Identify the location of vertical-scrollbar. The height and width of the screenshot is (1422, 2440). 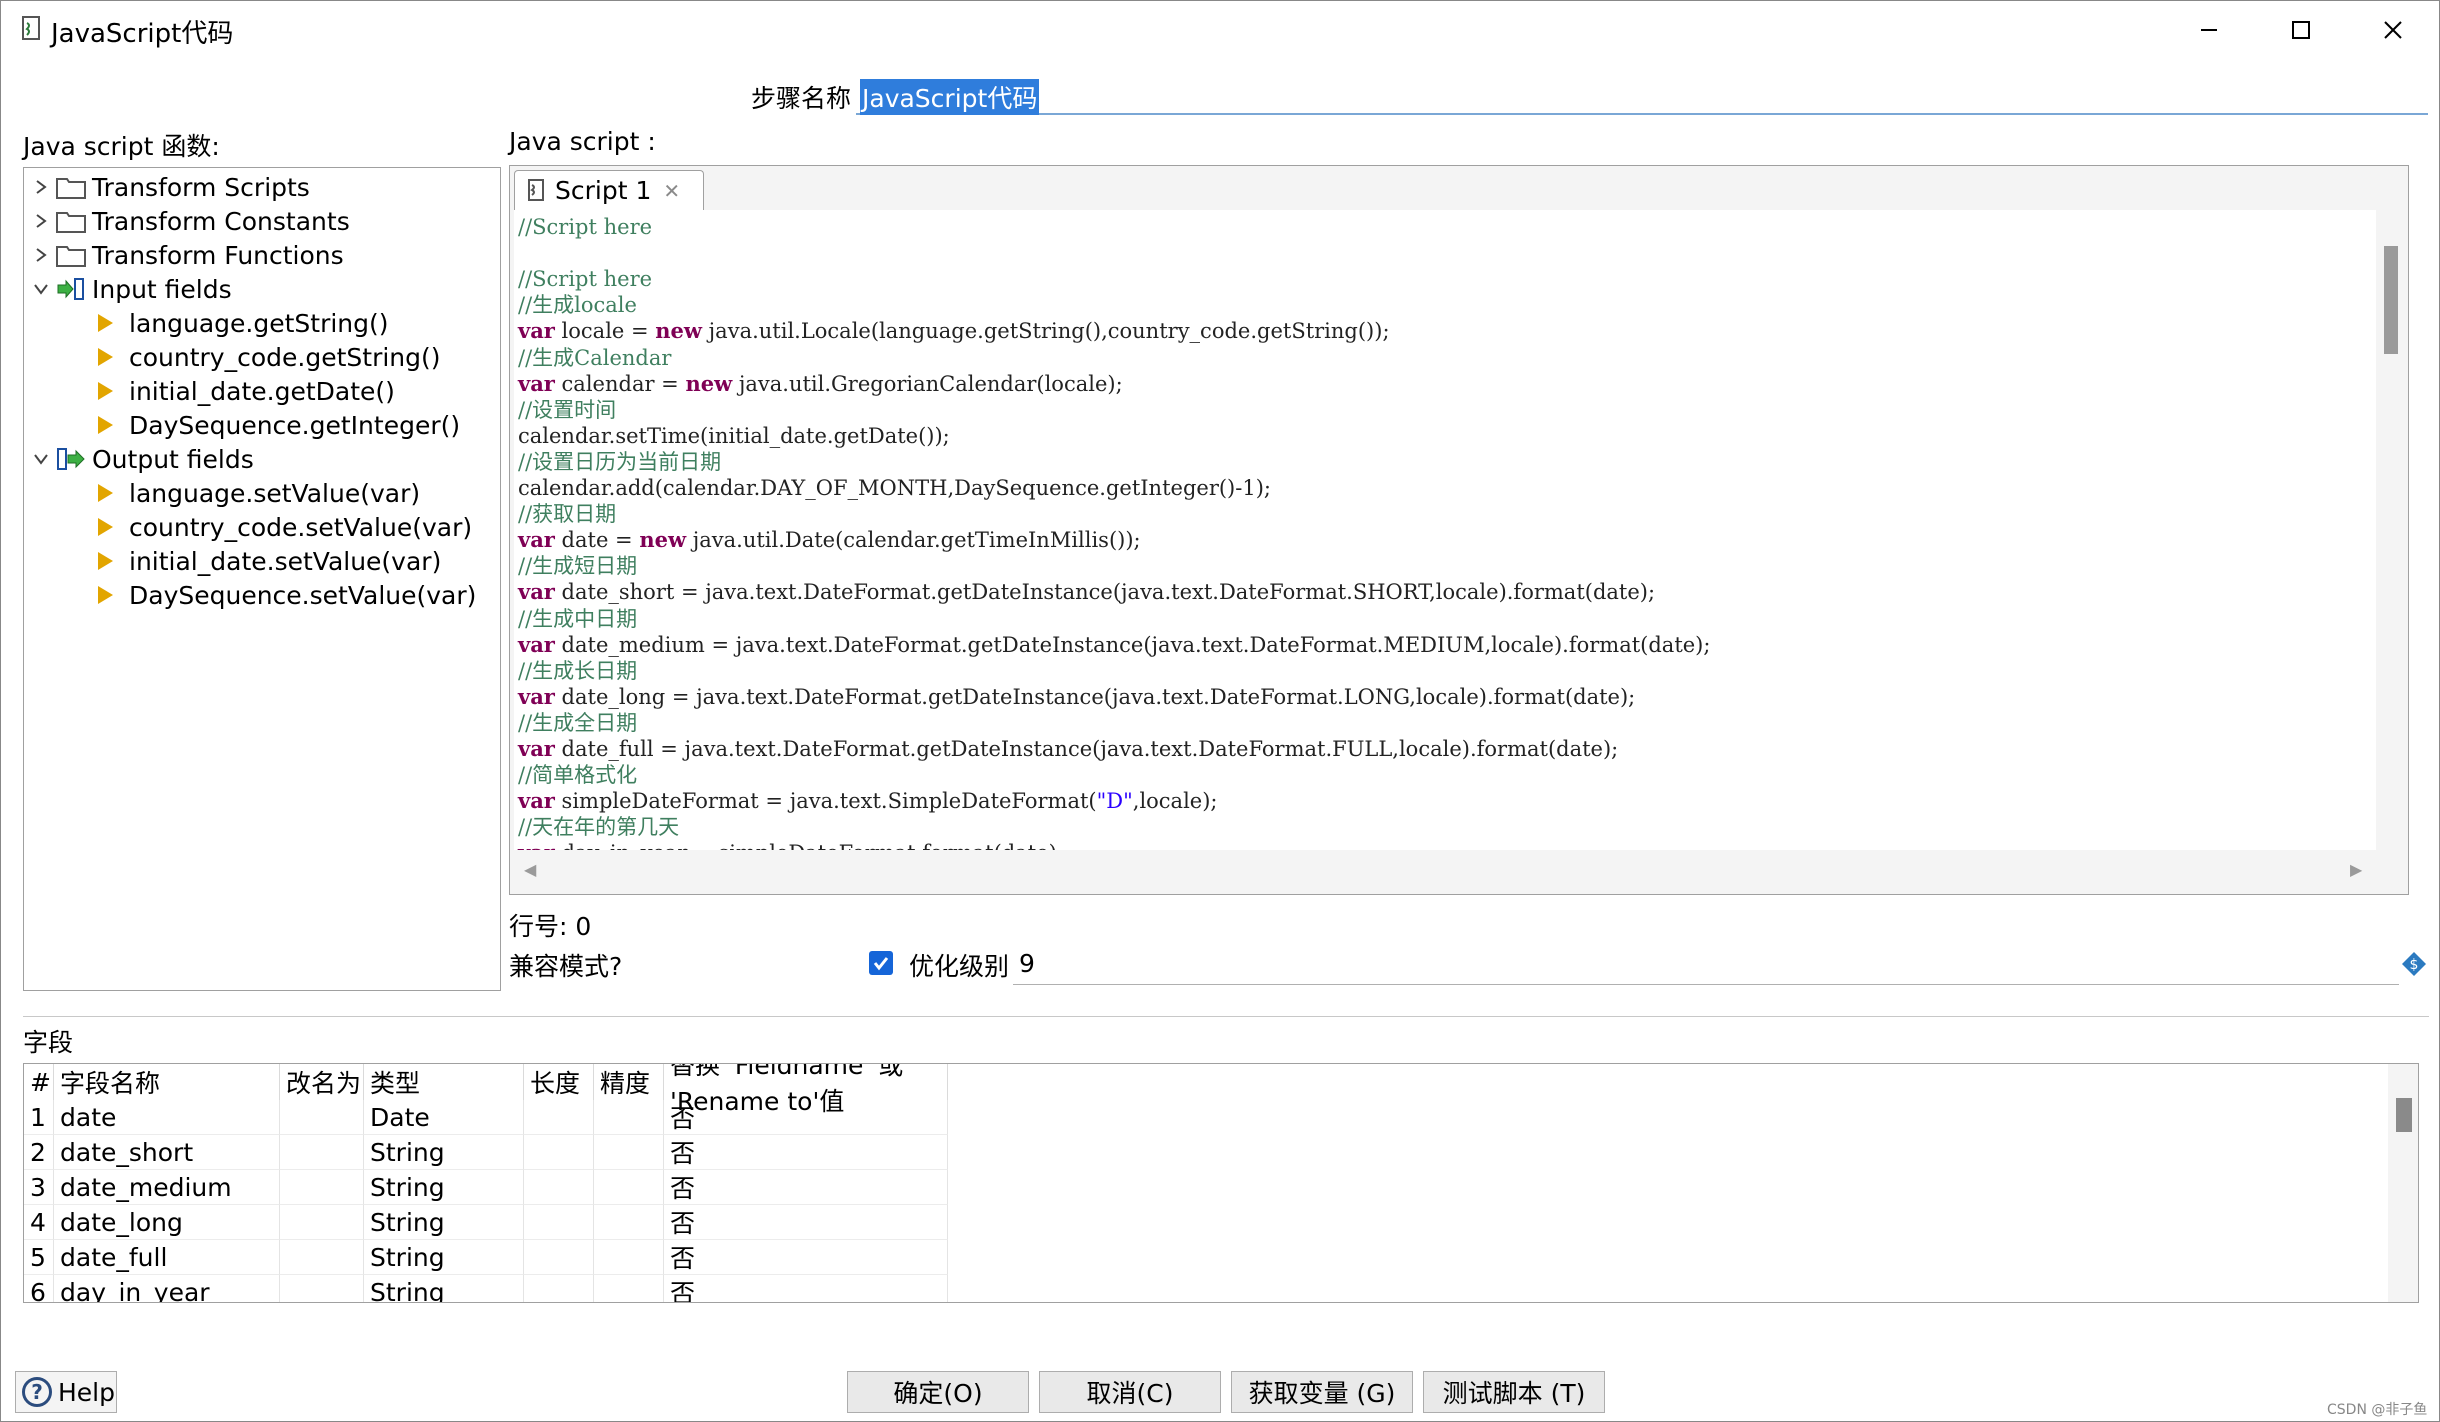
(2391, 530).